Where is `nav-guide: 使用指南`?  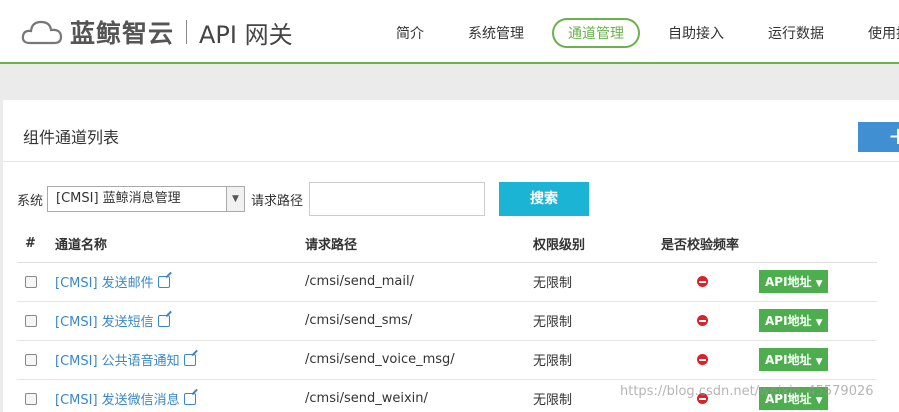
nav-guide: 使用指南 is located at coordinates (875, 33).